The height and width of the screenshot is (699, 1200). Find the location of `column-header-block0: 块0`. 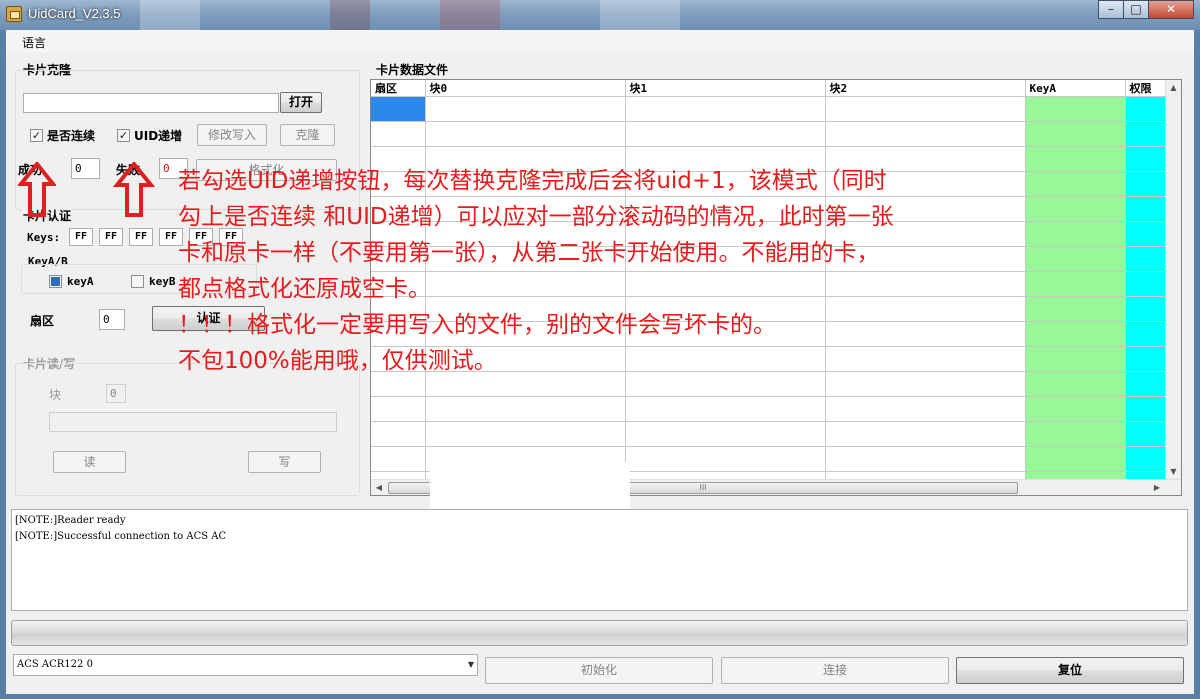

column-header-block0: 块0 is located at coordinates (525, 88).